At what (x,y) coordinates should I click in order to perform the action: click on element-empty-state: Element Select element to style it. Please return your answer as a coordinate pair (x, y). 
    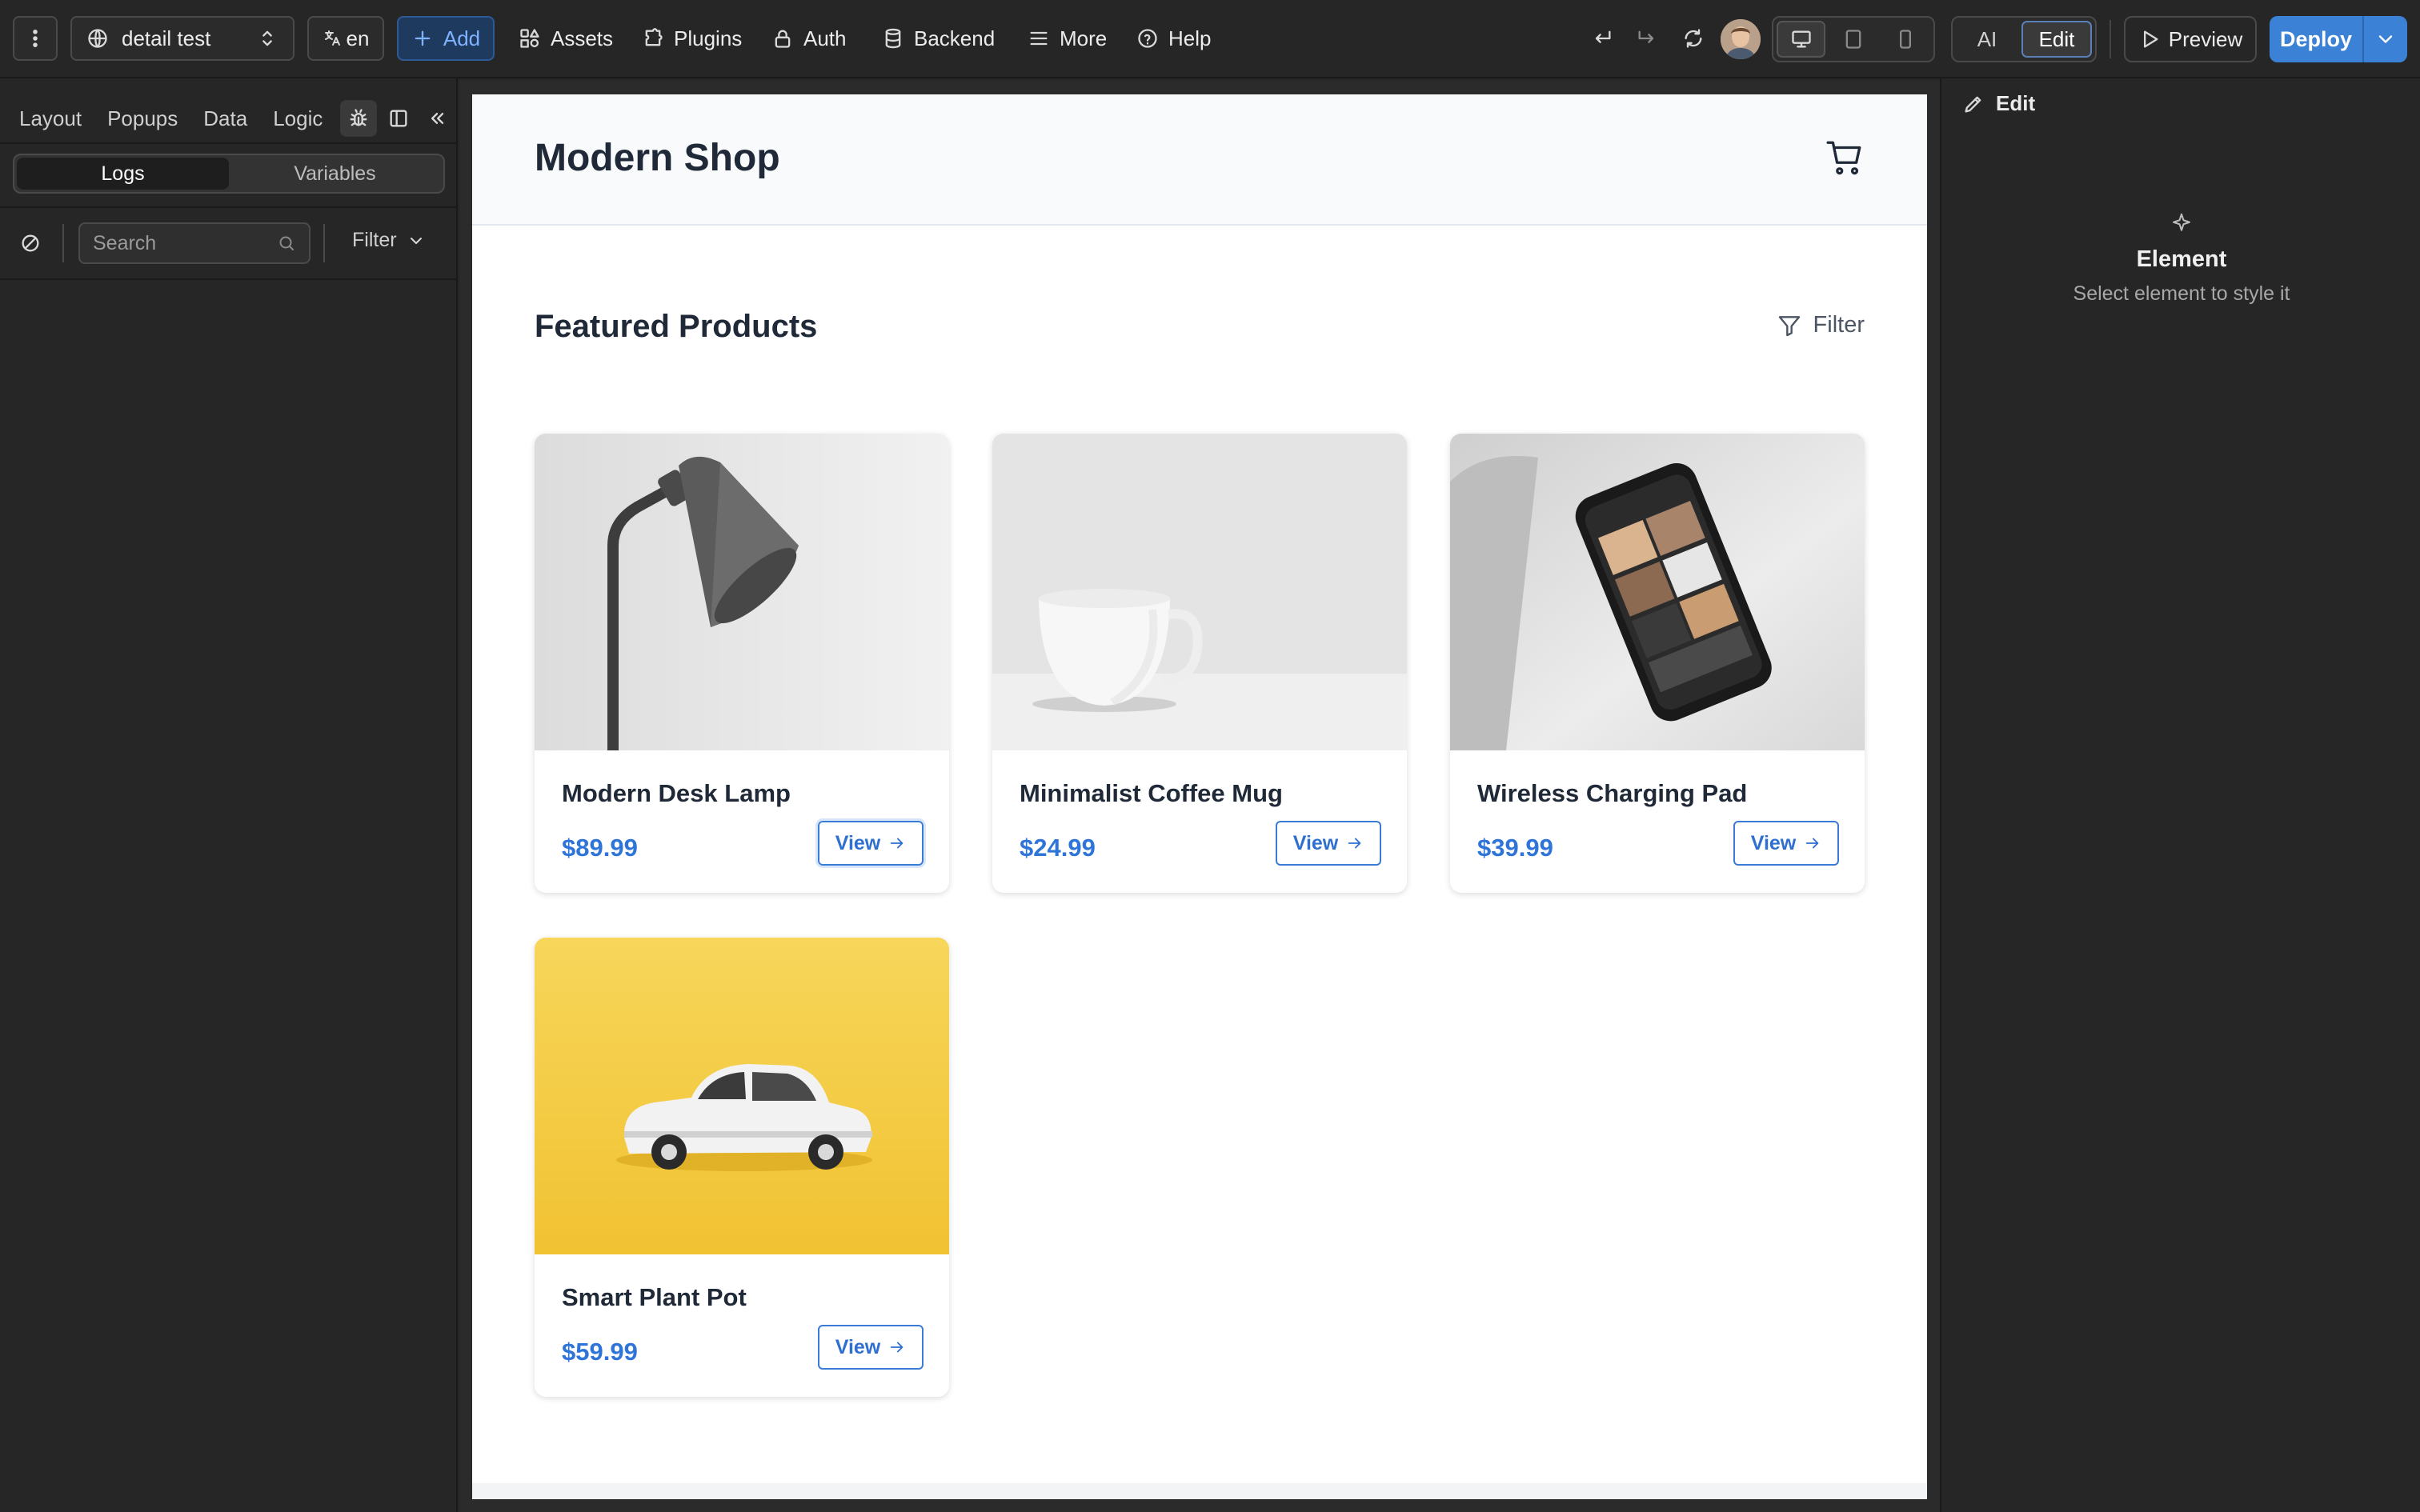
    Looking at the image, I should click on (2180, 258).